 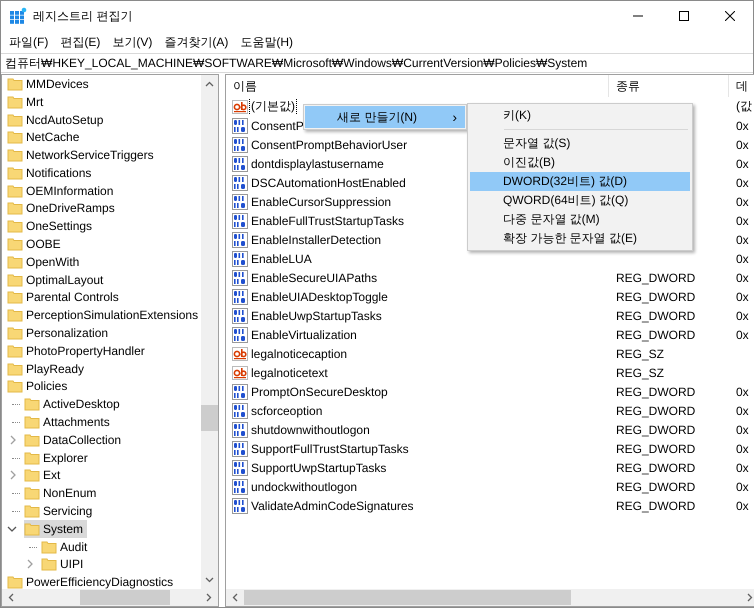 I want to click on tree-item: PowerEfficiencyDiagnostics, so click(x=92, y=581).